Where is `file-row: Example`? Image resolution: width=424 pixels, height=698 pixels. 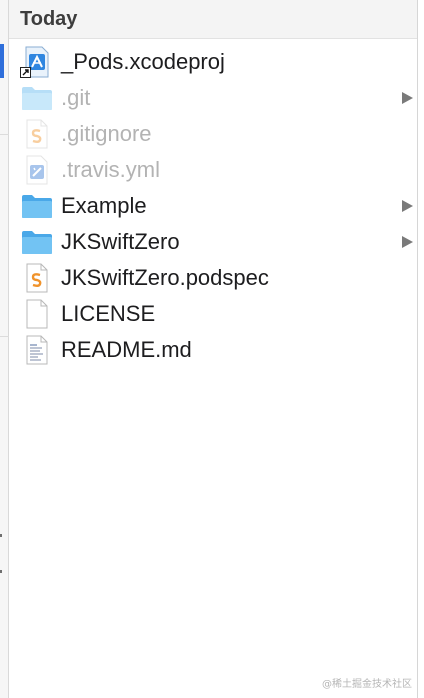
file-row: Example is located at coordinates (213, 206).